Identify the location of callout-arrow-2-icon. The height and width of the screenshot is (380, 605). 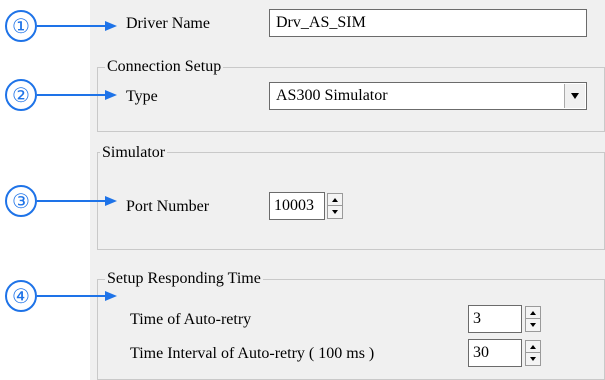
(77, 95).